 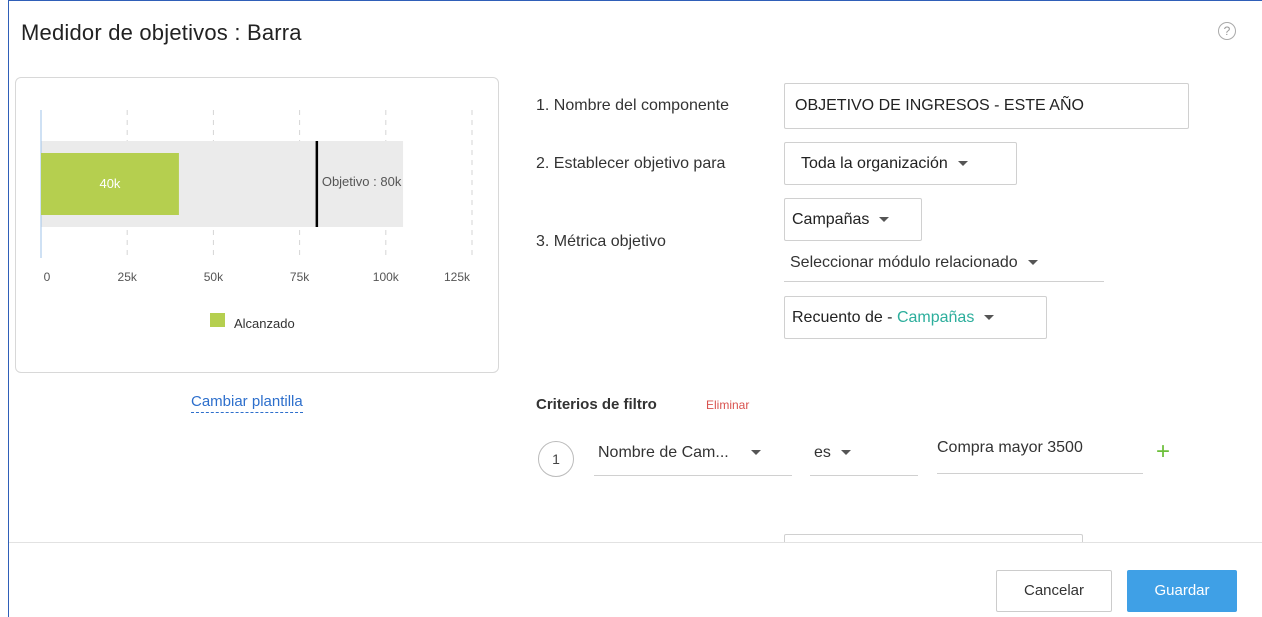 What do you see at coordinates (1163, 452) in the screenshot?
I see `plus-icon: +` at bounding box center [1163, 452].